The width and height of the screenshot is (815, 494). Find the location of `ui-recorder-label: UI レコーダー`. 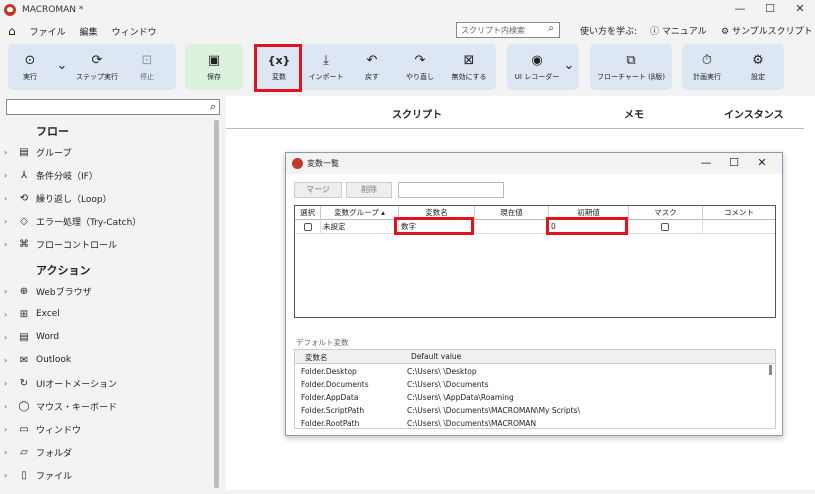

ui-recorder-label: UI レコーダー is located at coordinates (537, 77).